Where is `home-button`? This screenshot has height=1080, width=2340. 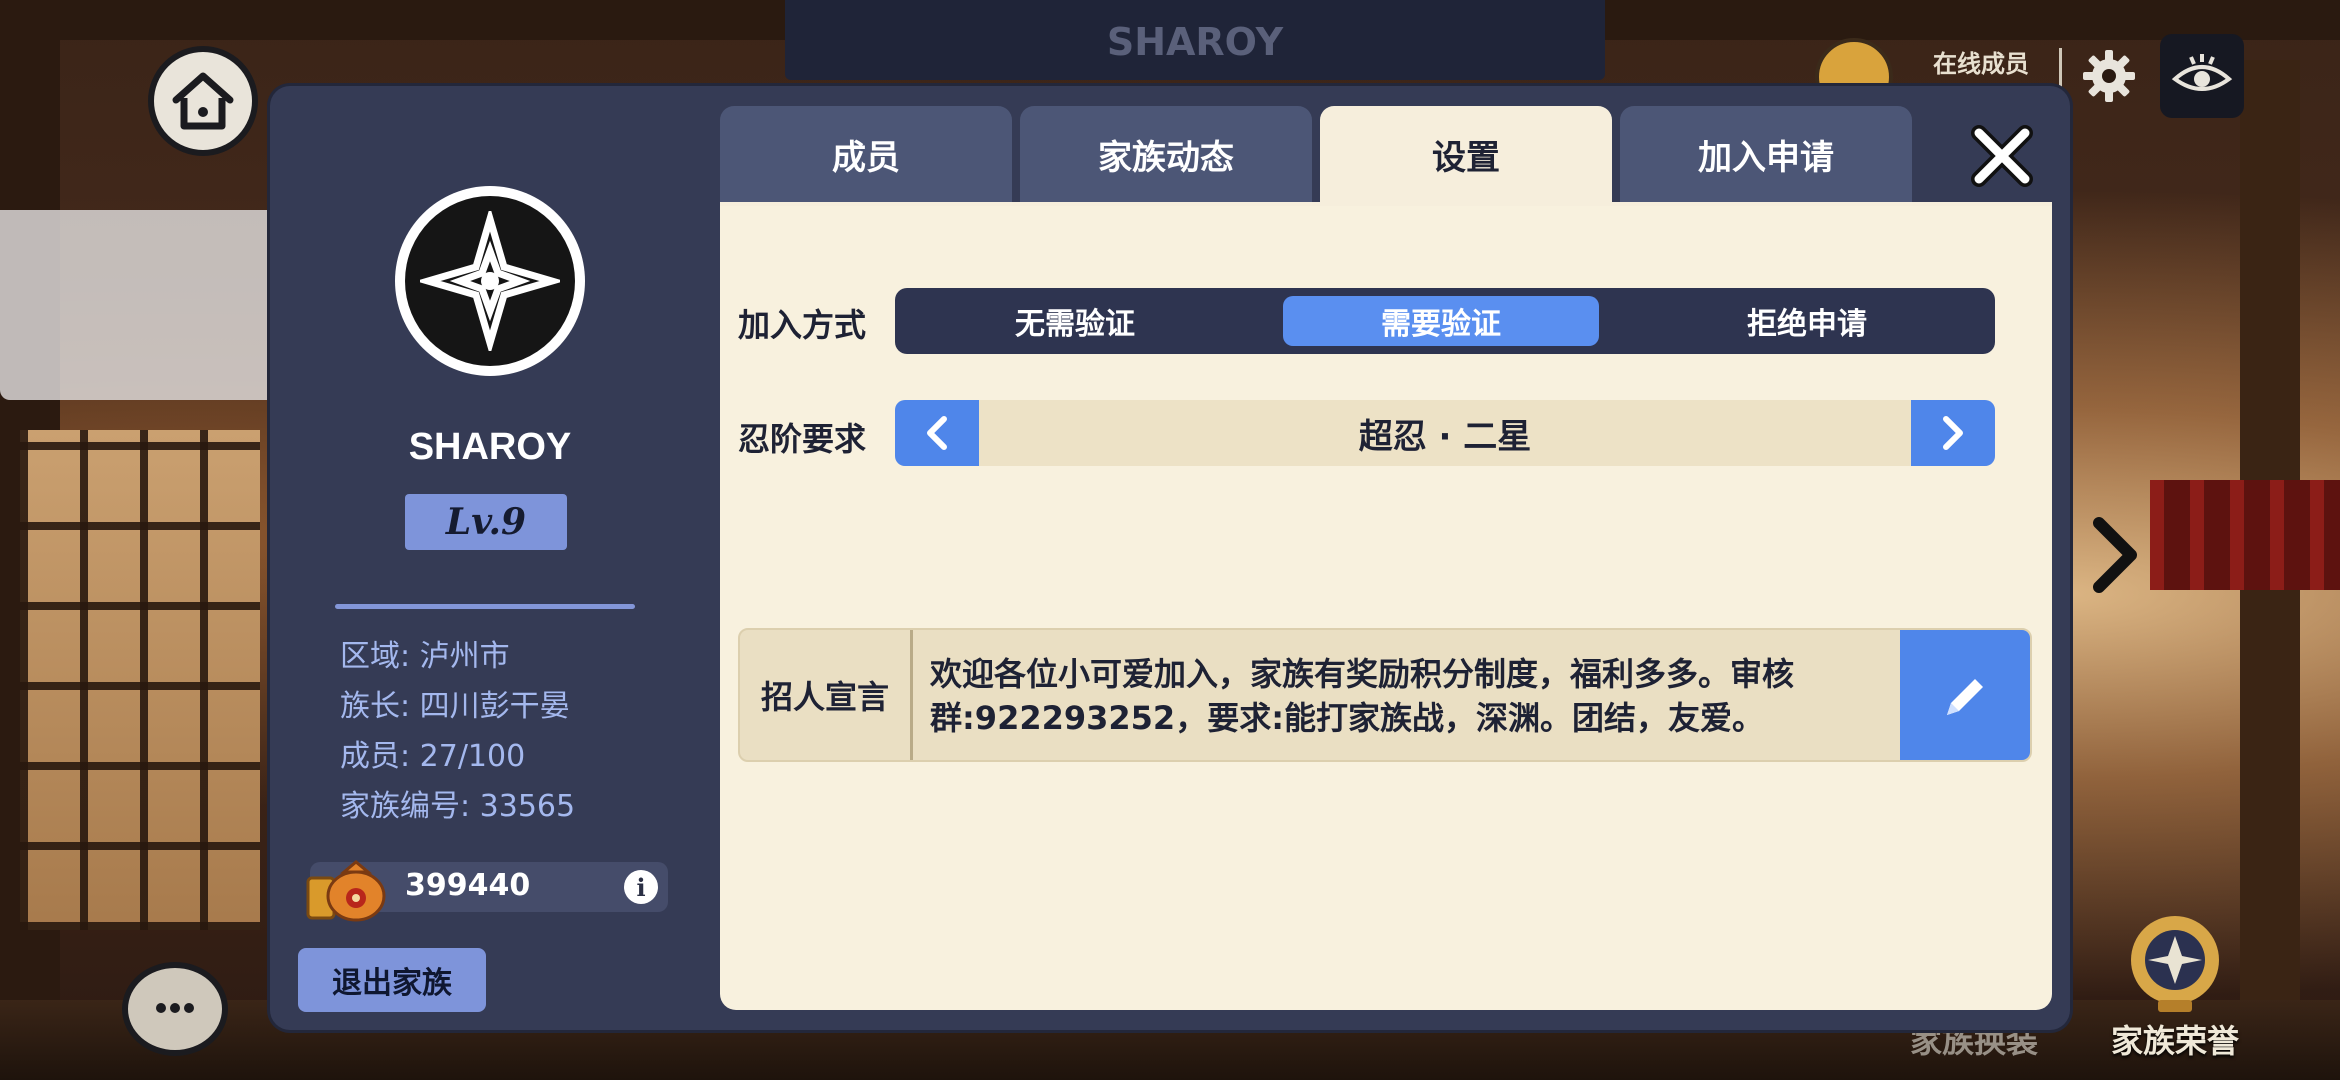
home-button is located at coordinates (203, 101).